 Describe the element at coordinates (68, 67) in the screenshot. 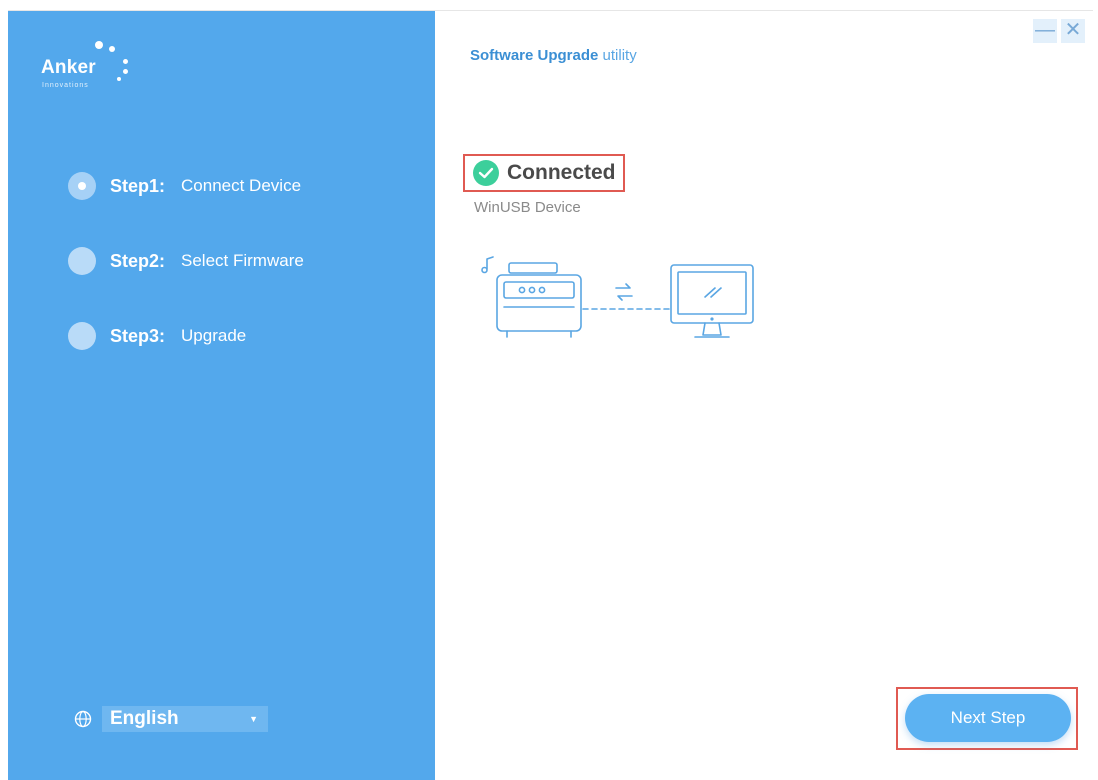

I see `brand-name: Anker` at that location.